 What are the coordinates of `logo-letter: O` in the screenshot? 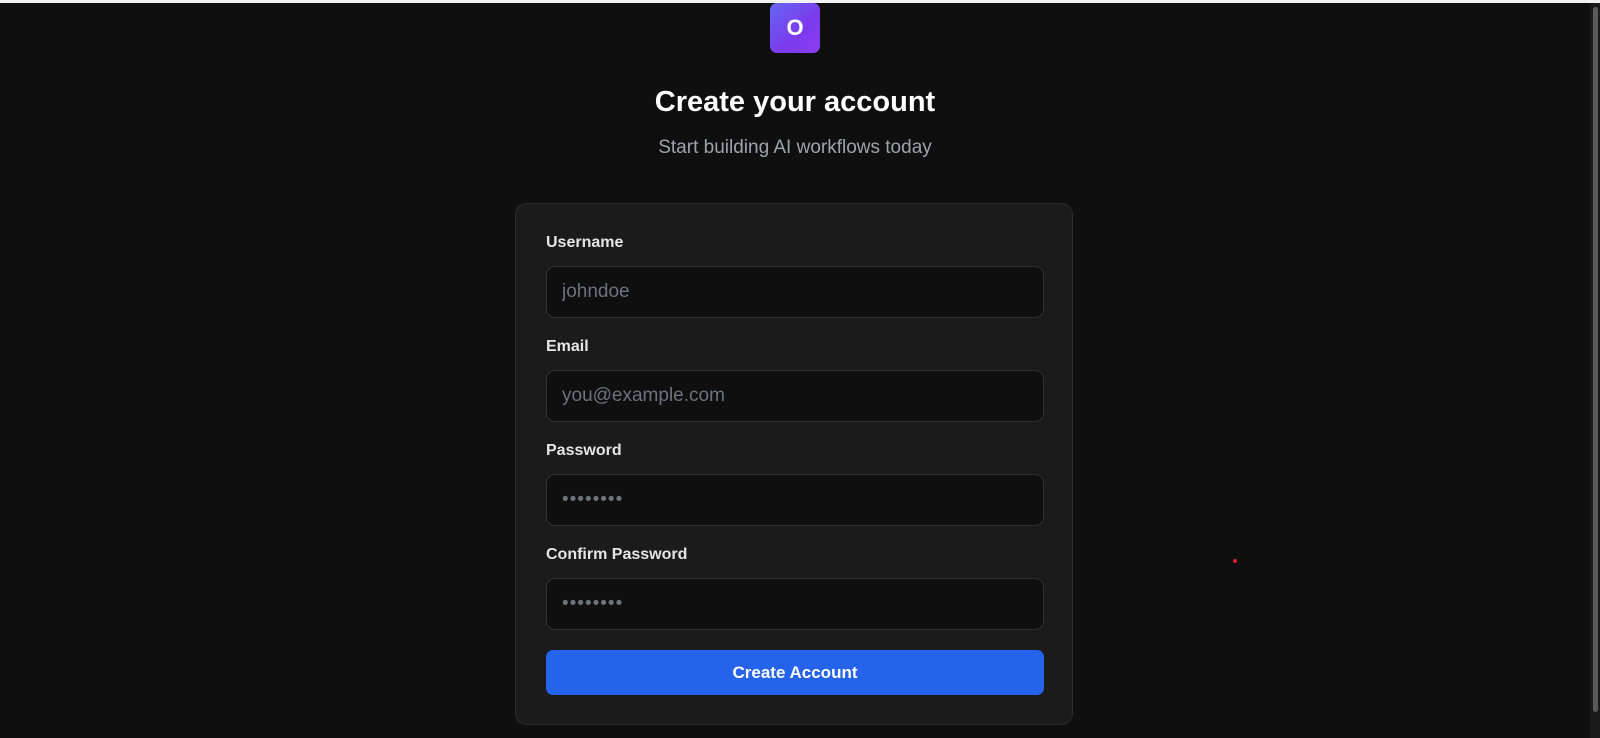 It's located at (795, 27).